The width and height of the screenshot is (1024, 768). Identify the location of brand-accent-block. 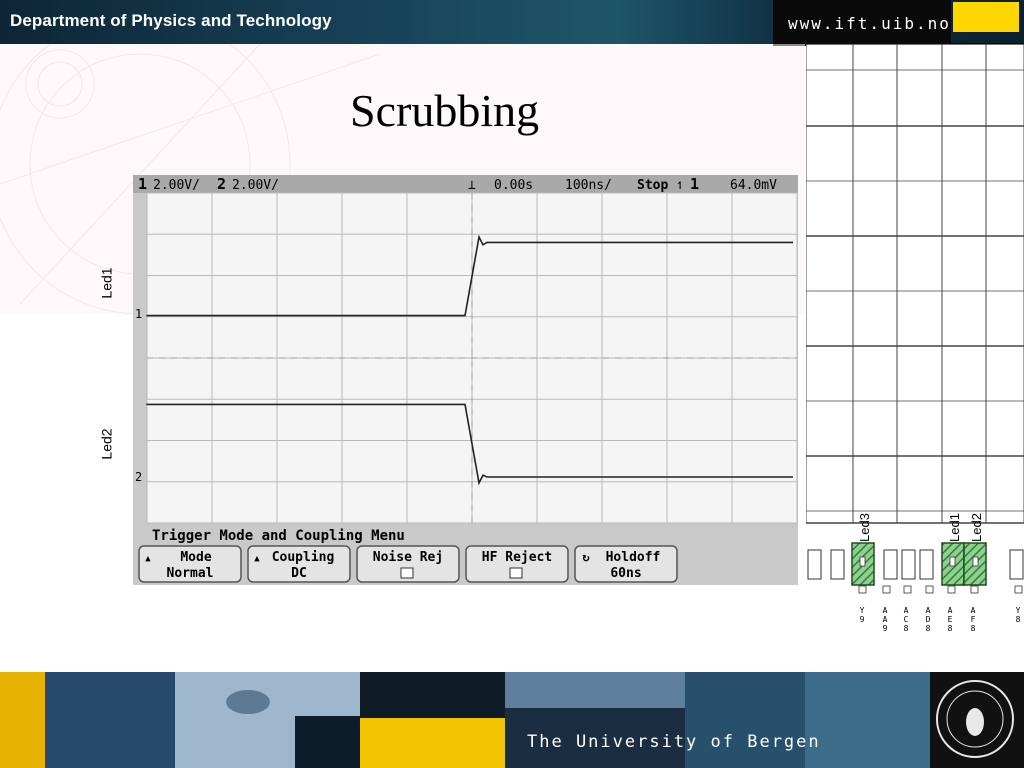
(986, 17).